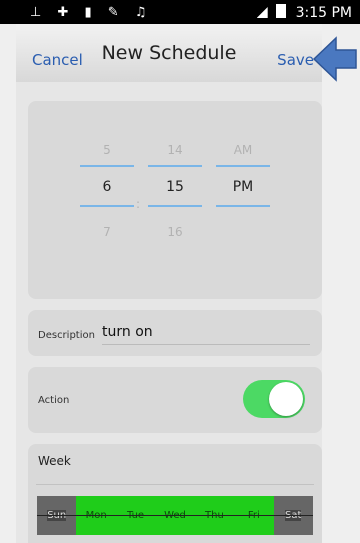 The image size is (360, 543). Describe the element at coordinates (334, 59) in the screenshot. I see `callout-arrow-icon` at that location.